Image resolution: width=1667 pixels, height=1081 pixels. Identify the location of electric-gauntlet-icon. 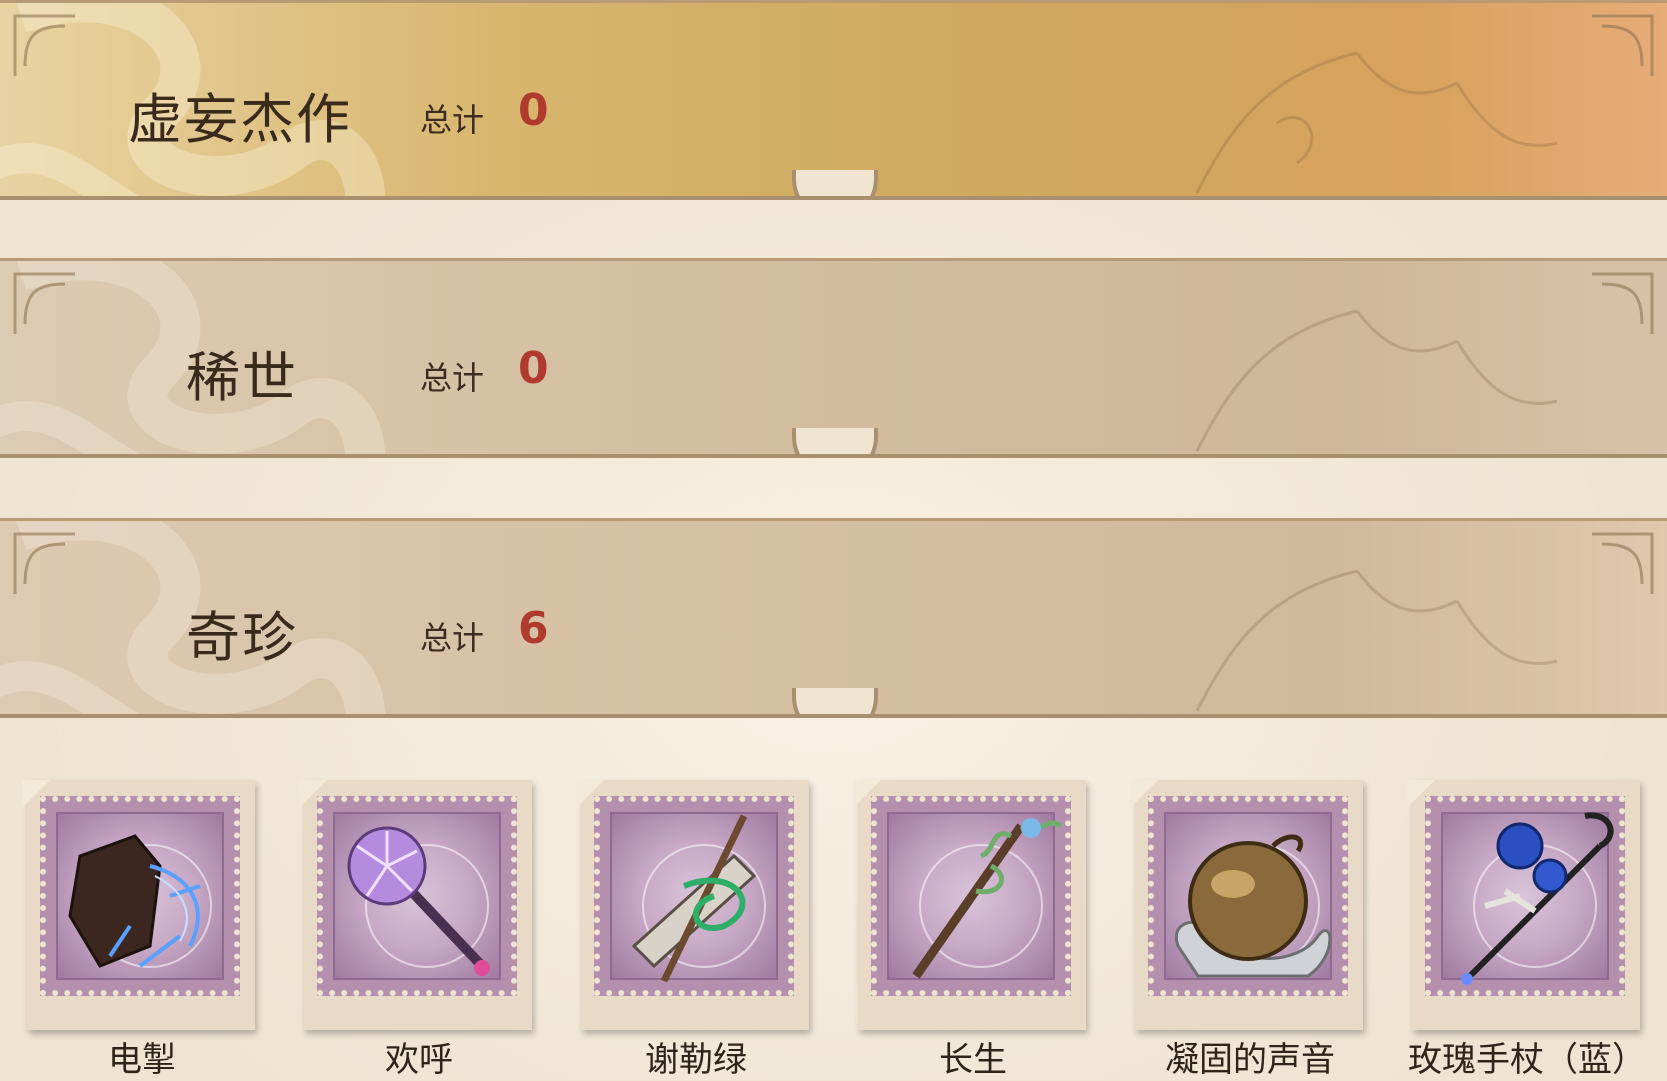
(134, 901).